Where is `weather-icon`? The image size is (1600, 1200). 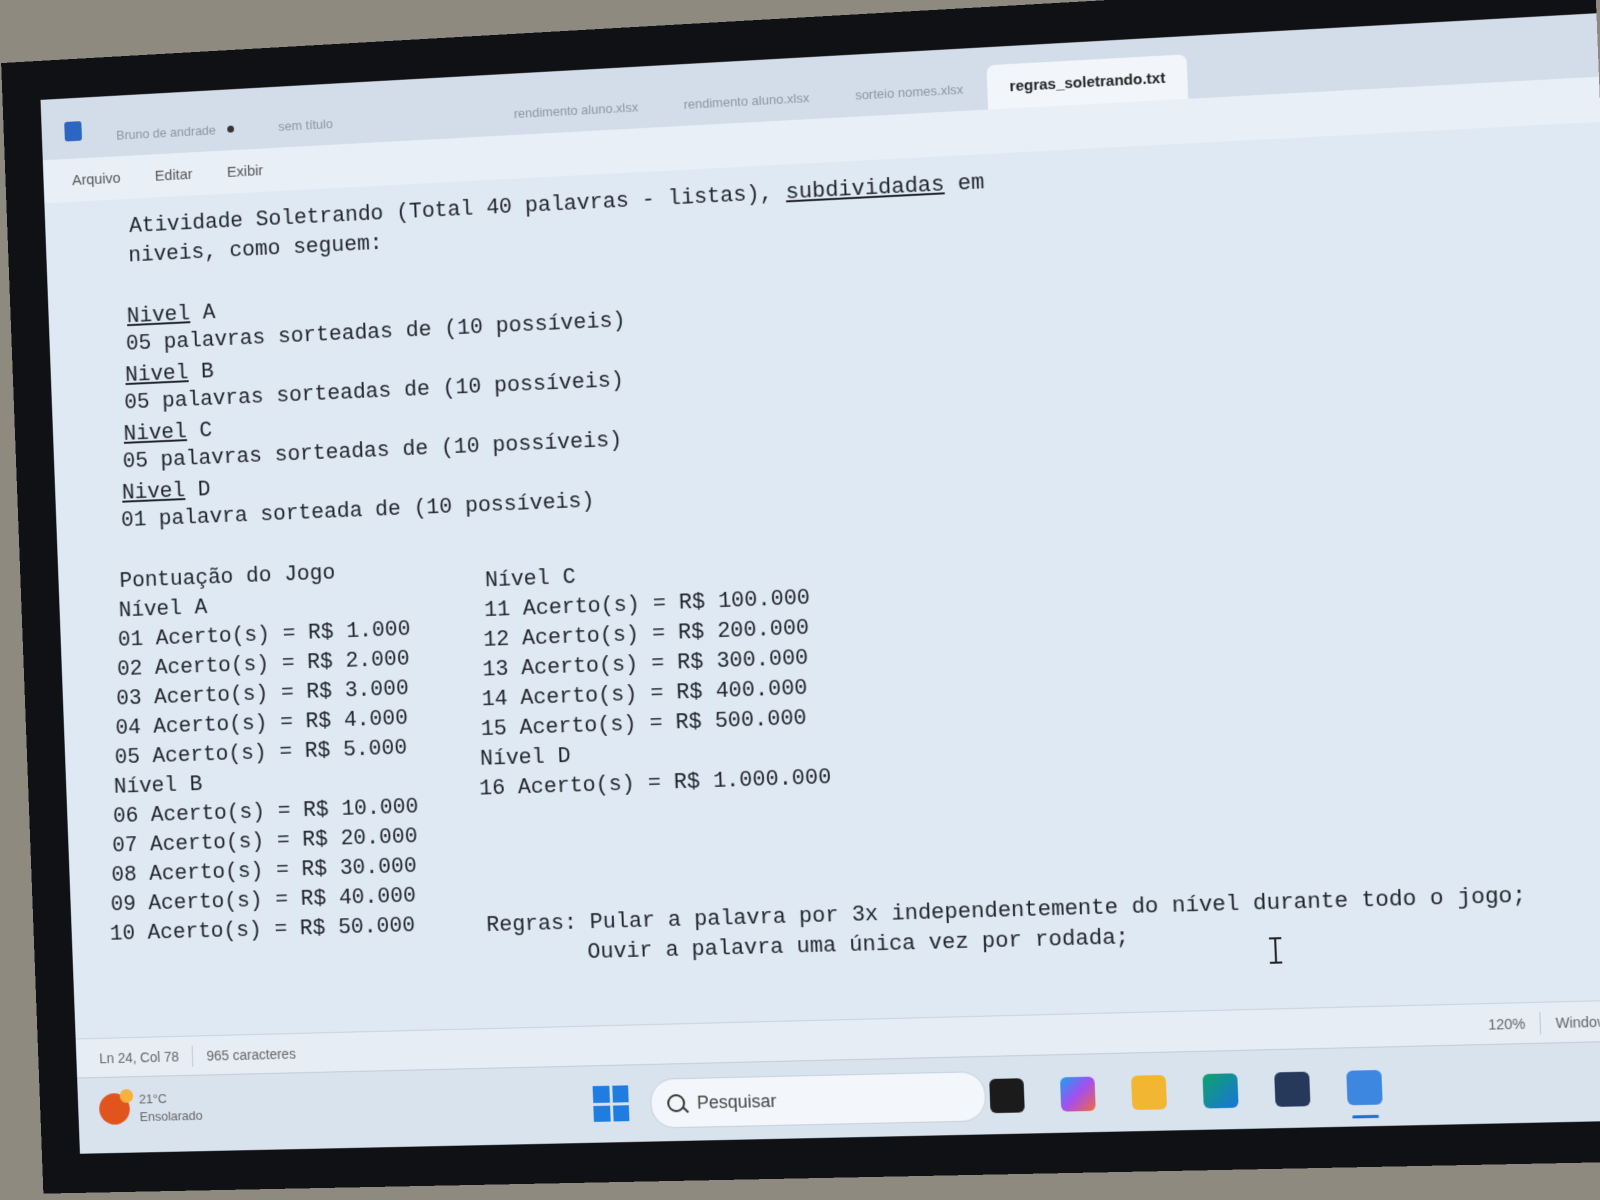 weather-icon is located at coordinates (114, 1108).